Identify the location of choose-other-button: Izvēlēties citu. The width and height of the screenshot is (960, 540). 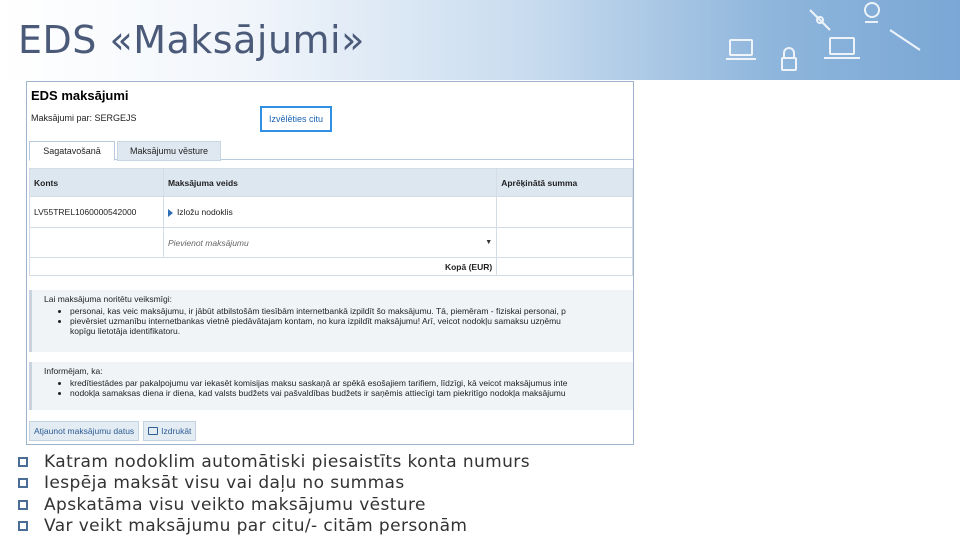
(296, 119).